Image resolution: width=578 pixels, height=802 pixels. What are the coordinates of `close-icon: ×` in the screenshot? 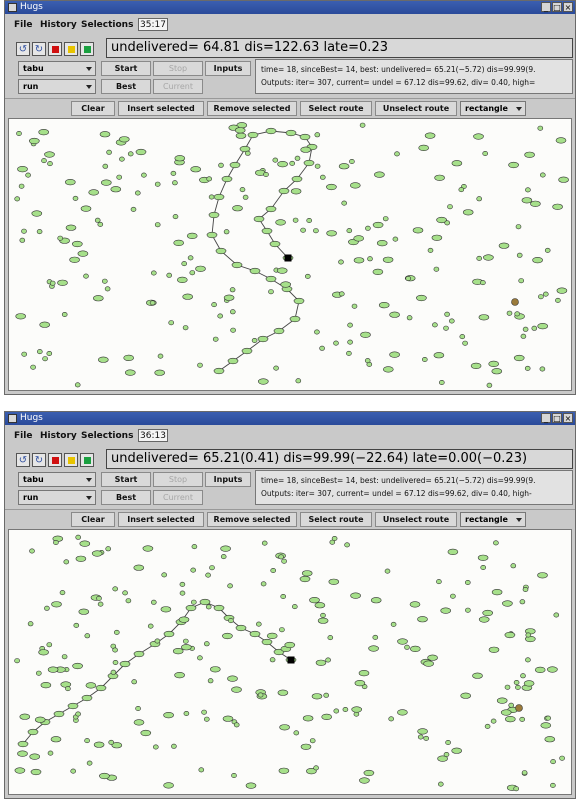 It's located at (568, 418).